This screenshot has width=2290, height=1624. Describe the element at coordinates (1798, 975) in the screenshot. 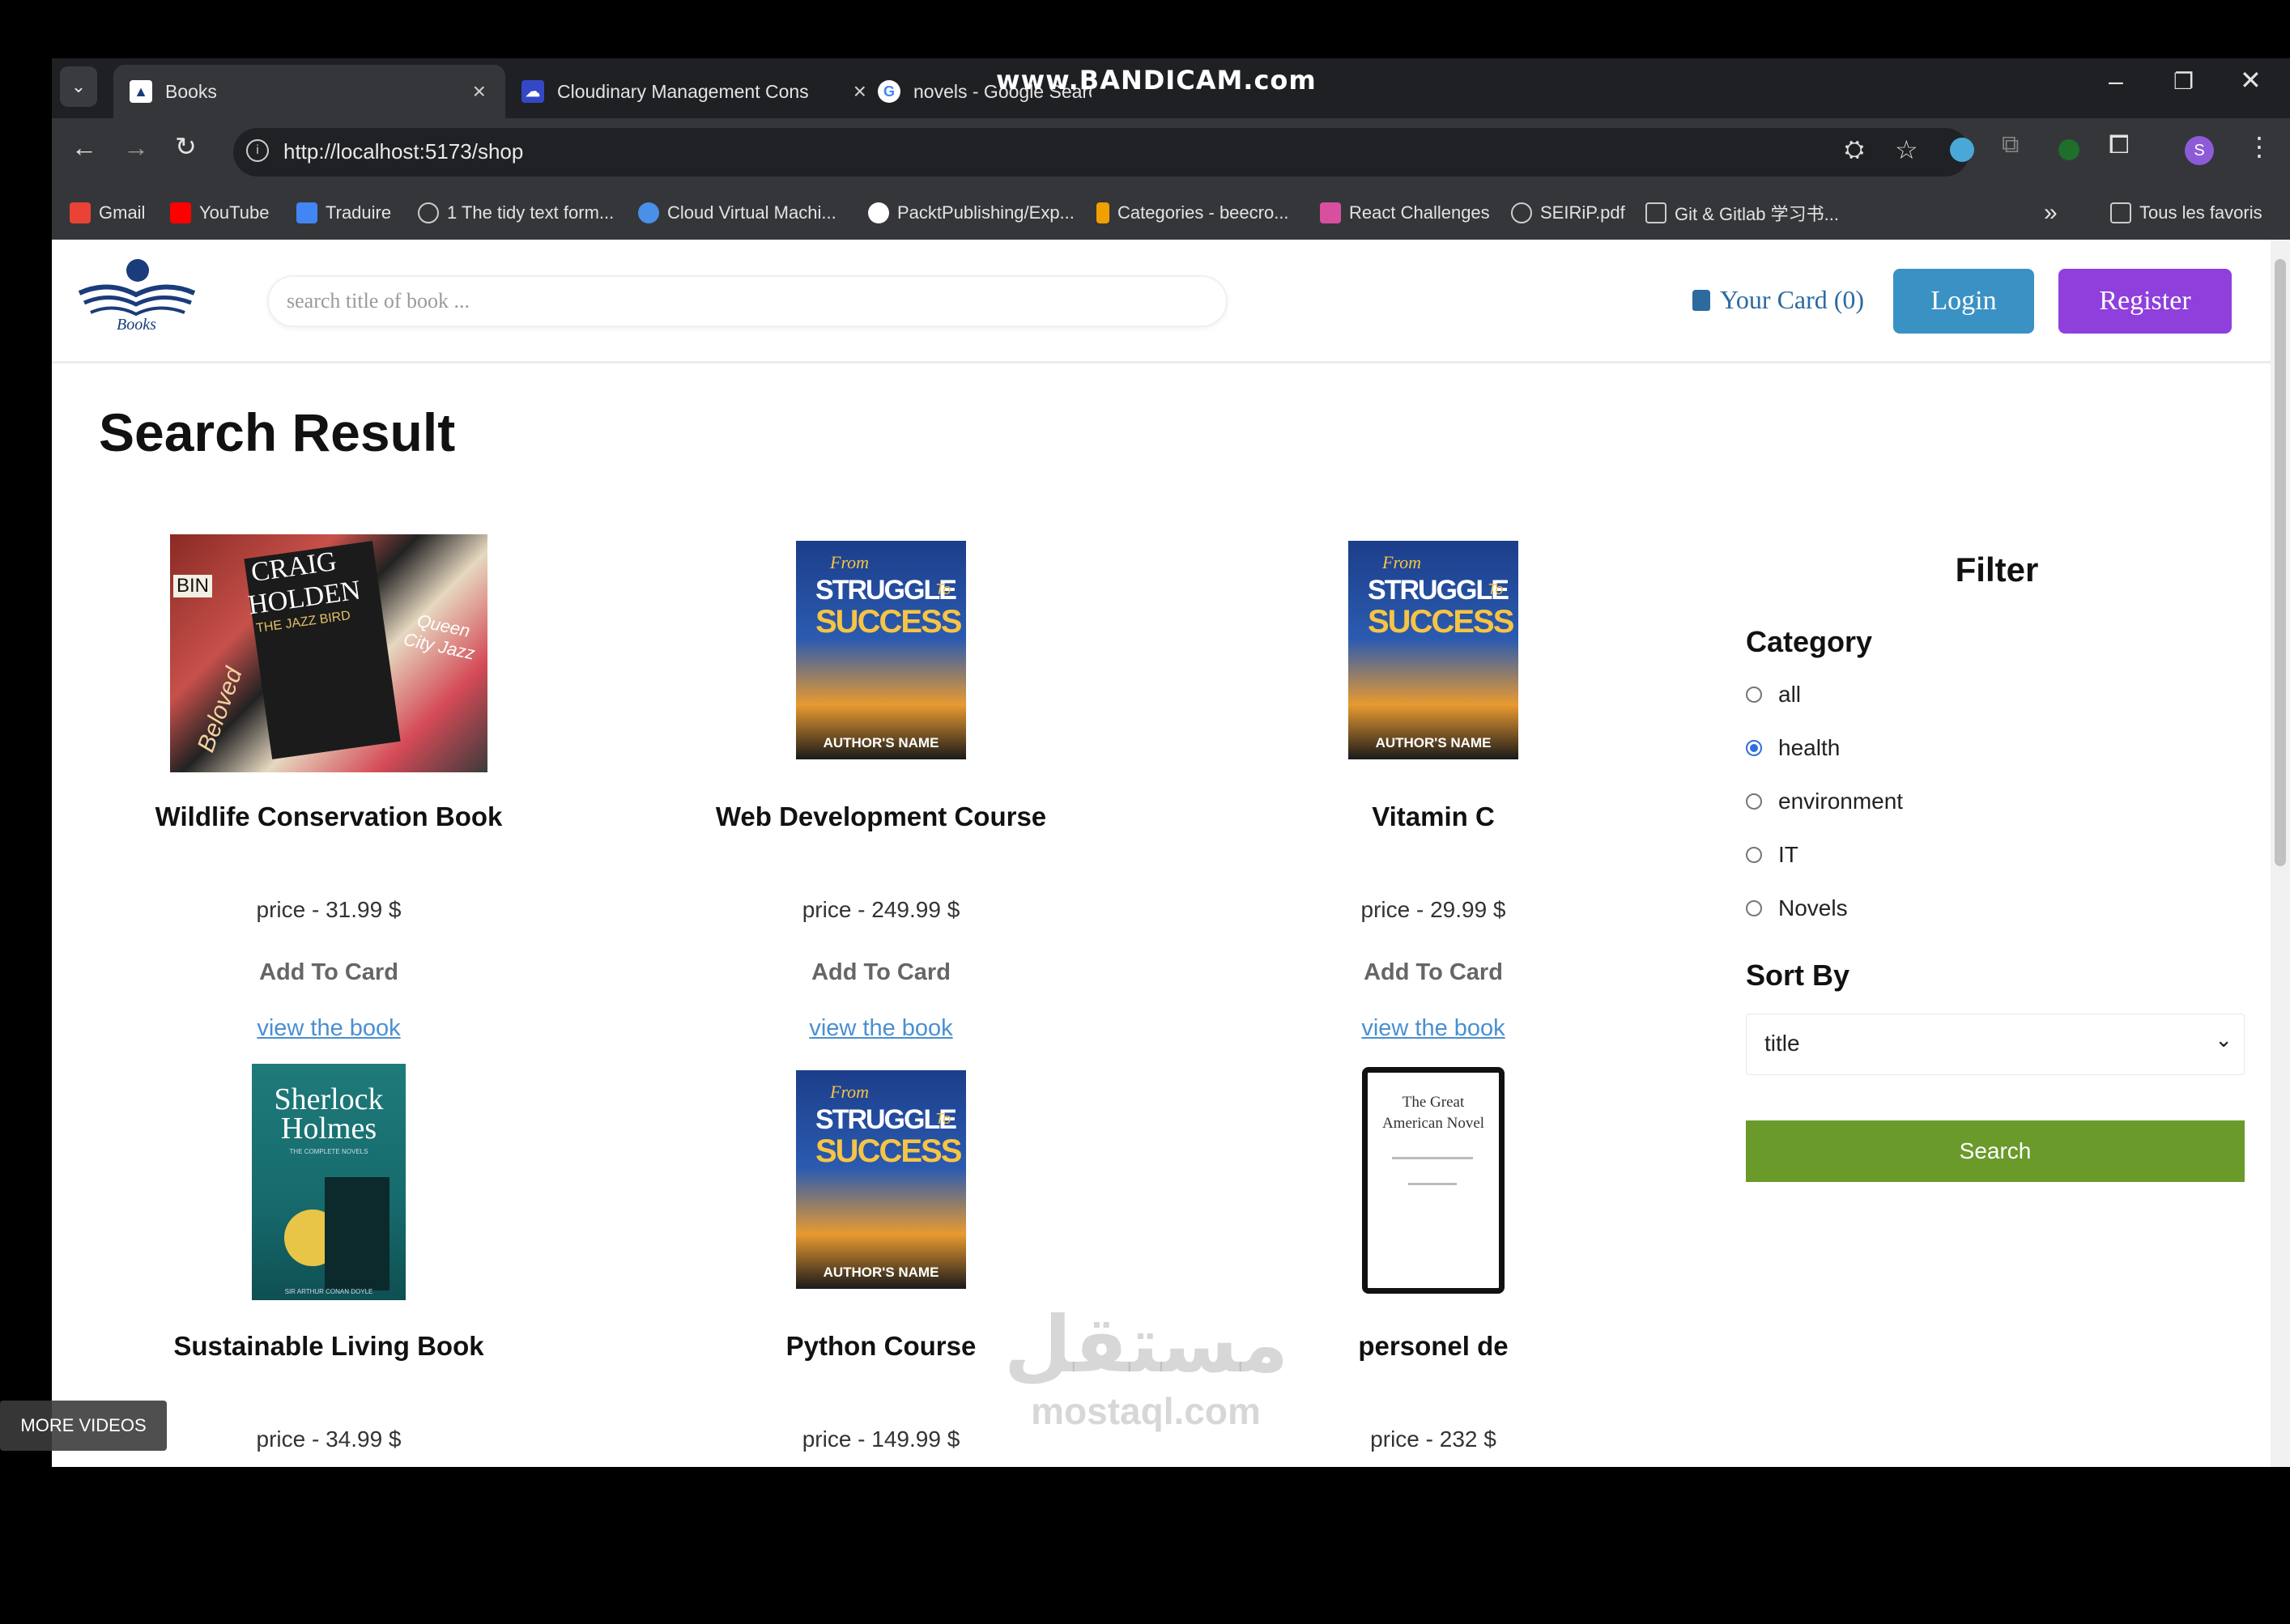

I see `sort-heading: Sort By` at that location.